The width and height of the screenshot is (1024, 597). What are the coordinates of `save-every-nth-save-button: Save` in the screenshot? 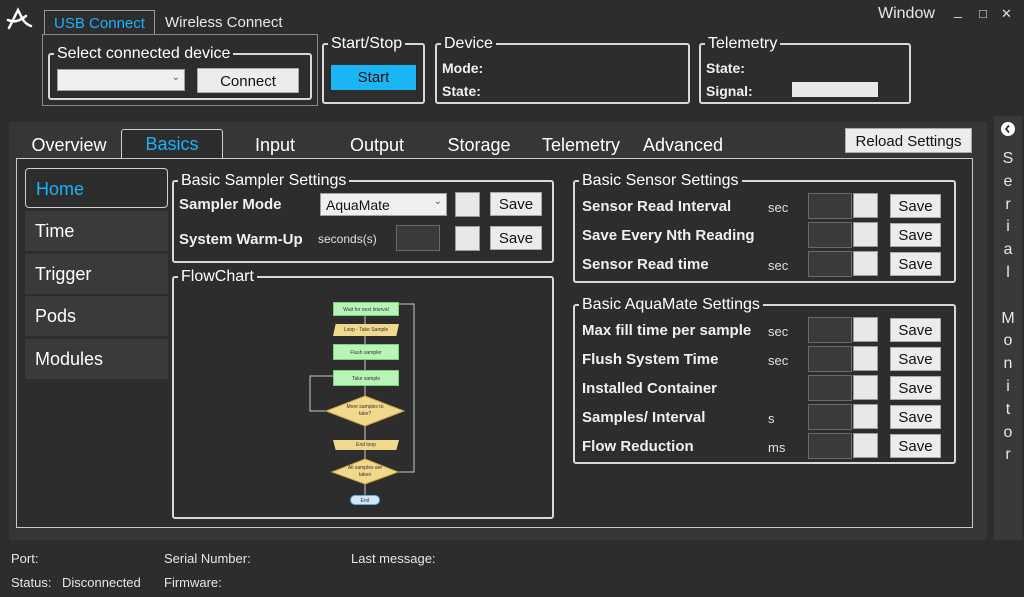 It's located at (915, 235).